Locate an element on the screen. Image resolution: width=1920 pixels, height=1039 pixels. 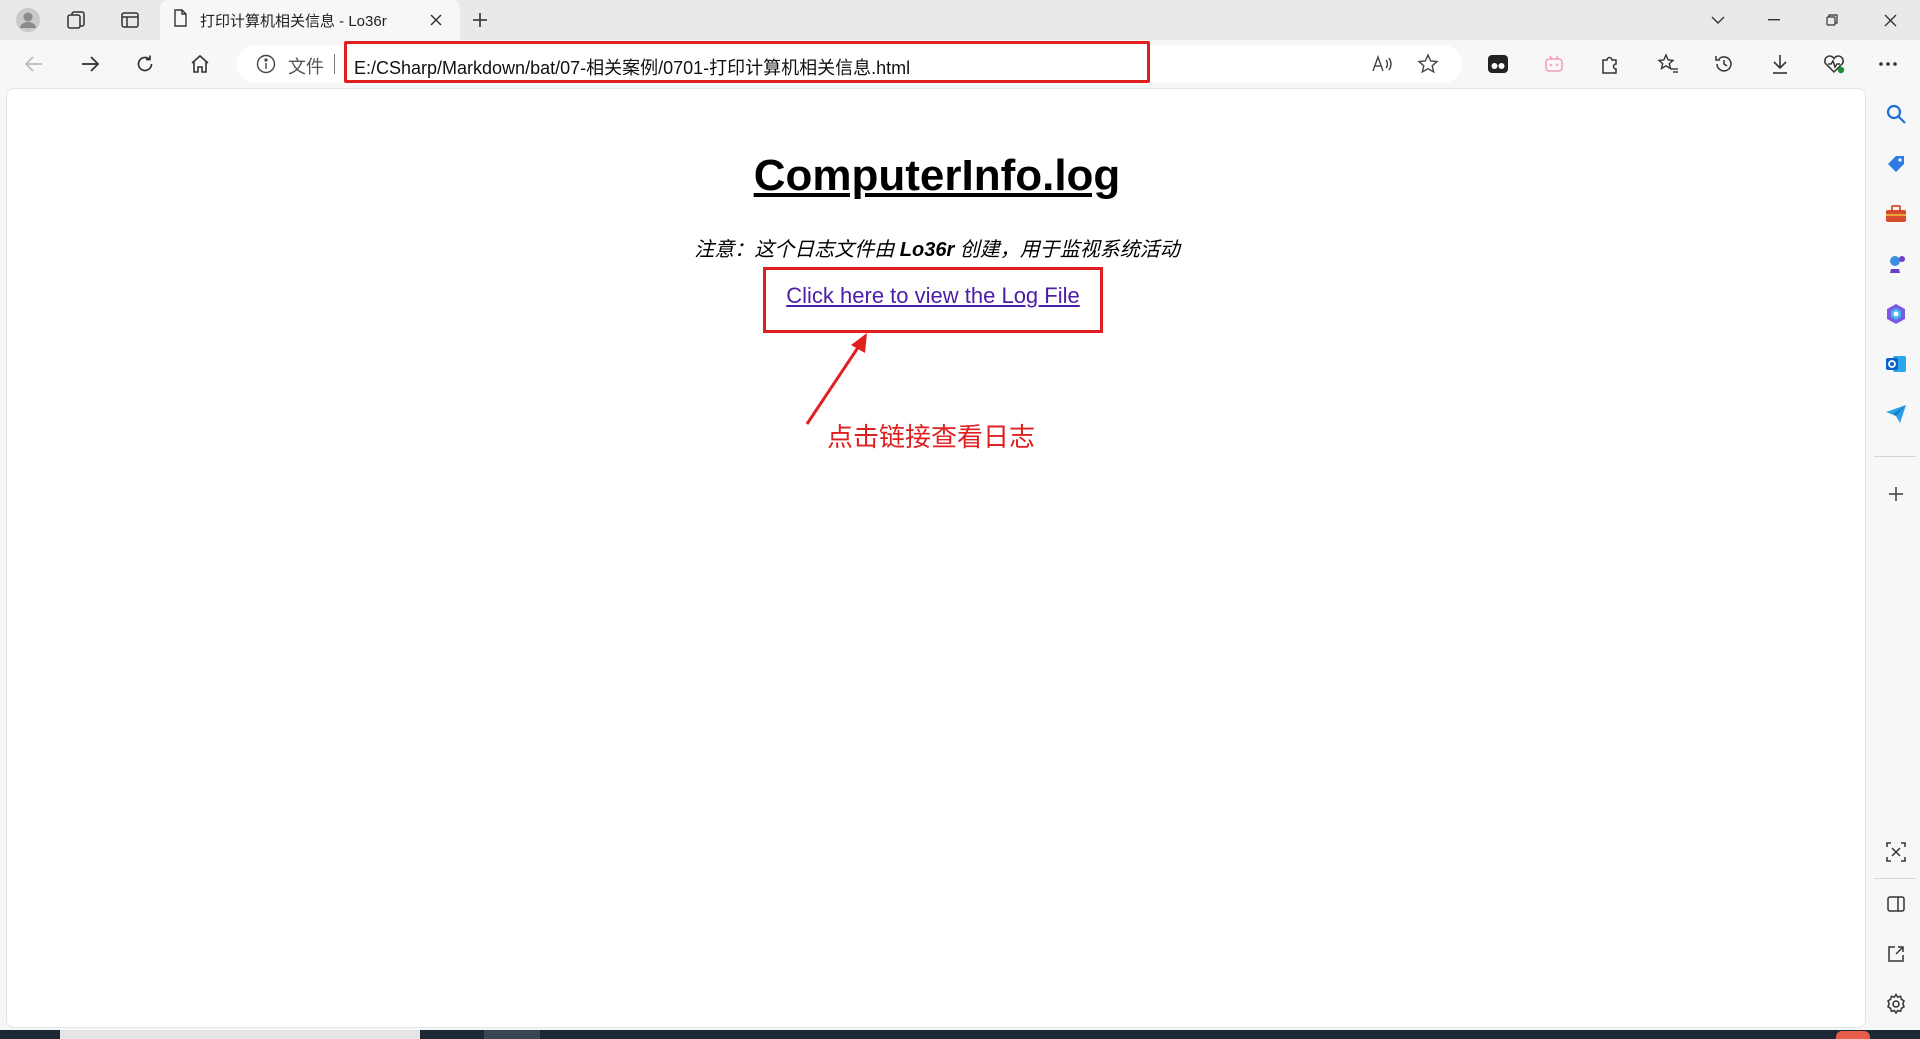
collections-icon is located at coordinates (76, 20).